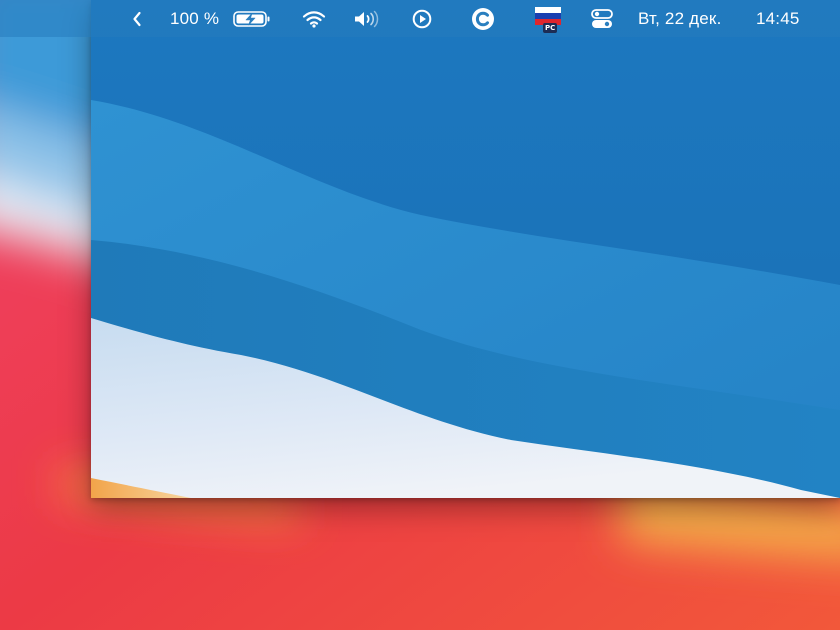  I want to click on wifi-icon, so click(314, 19).